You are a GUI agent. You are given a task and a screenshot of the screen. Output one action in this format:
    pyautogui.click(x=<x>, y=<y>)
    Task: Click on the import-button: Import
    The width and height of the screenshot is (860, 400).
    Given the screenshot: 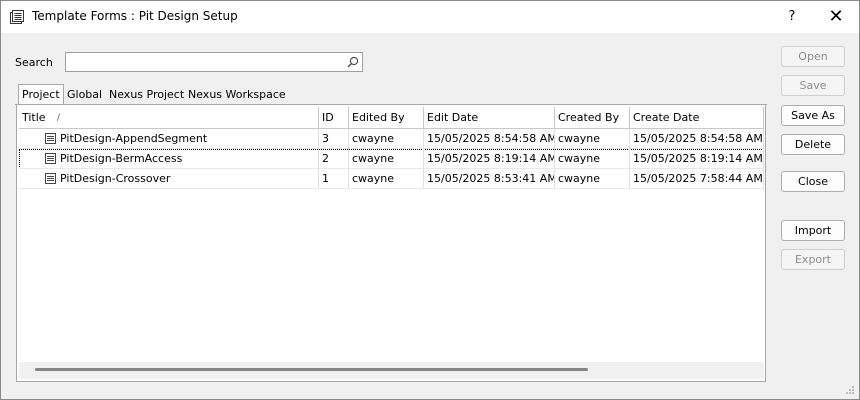 What is the action you would take?
    pyautogui.click(x=813, y=230)
    